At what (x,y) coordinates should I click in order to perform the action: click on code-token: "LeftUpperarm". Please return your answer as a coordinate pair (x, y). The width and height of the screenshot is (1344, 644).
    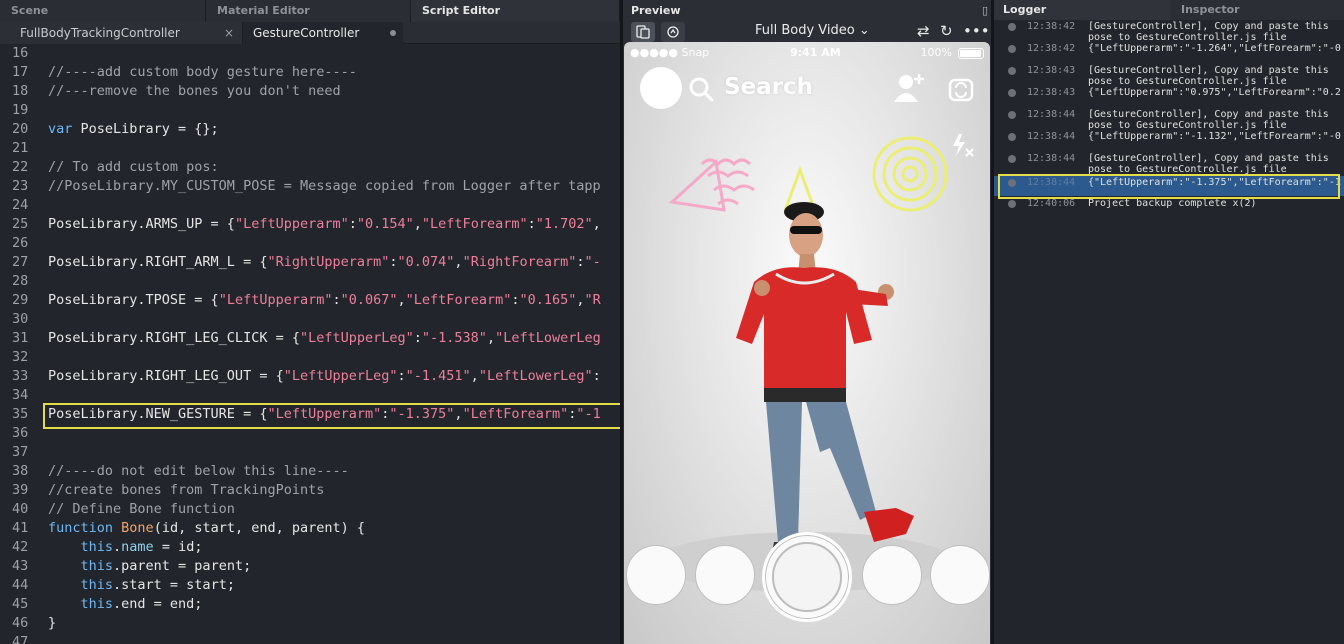
    Looking at the image, I should click on (275, 300).